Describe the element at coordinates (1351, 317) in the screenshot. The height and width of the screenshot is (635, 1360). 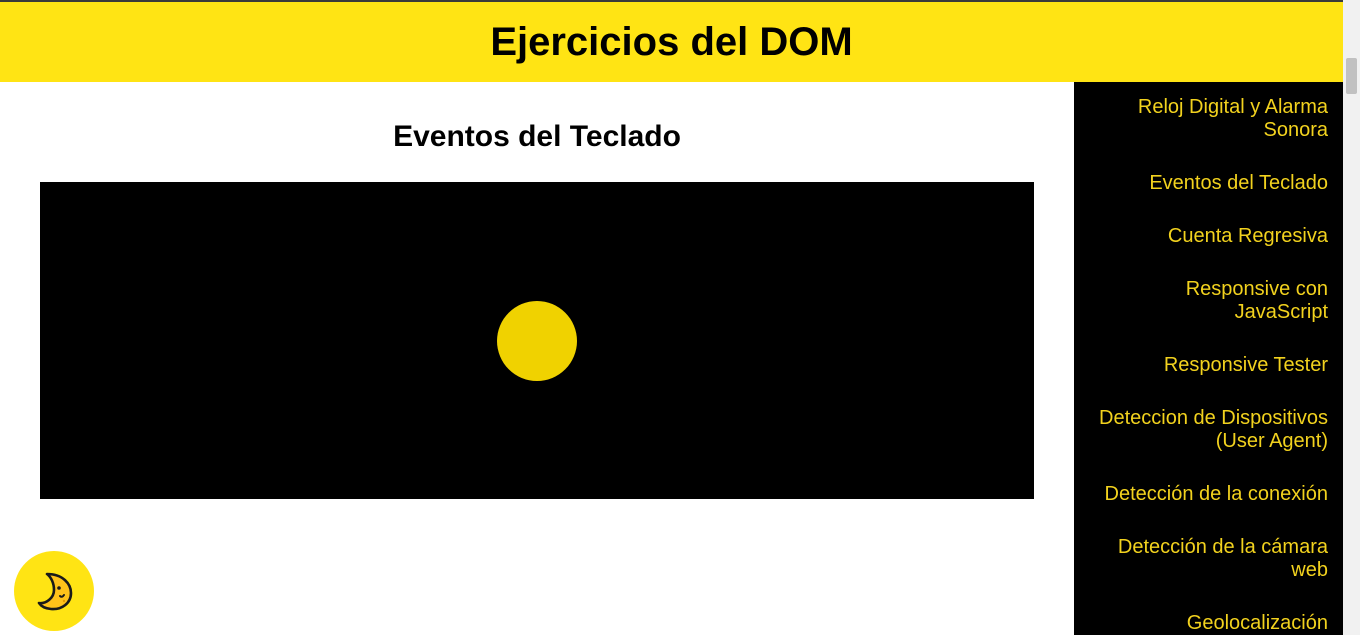
I see `vertical-scrollbar` at that location.